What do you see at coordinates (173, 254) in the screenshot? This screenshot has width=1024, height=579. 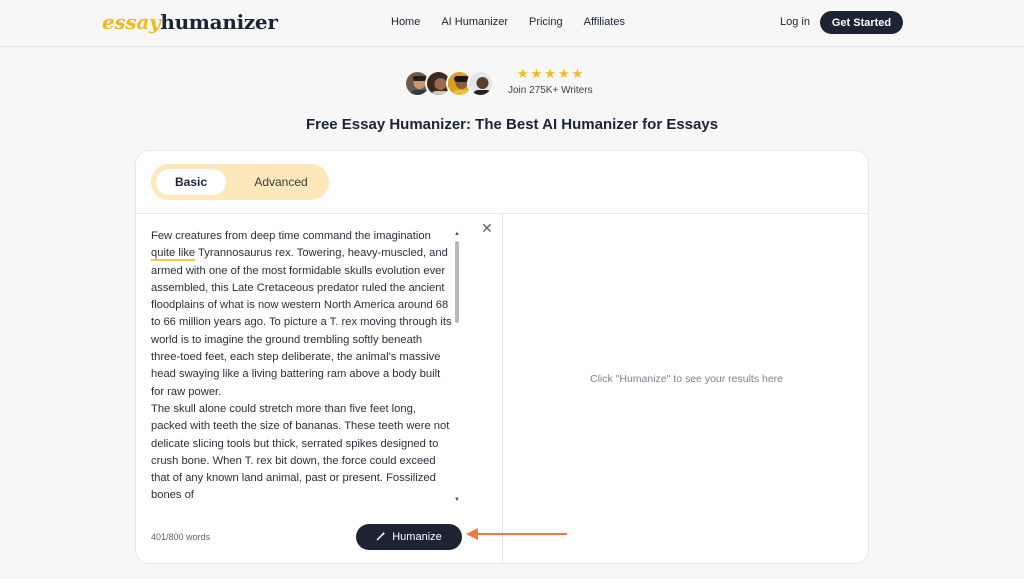 I see `grammar-highlight: quite like` at bounding box center [173, 254].